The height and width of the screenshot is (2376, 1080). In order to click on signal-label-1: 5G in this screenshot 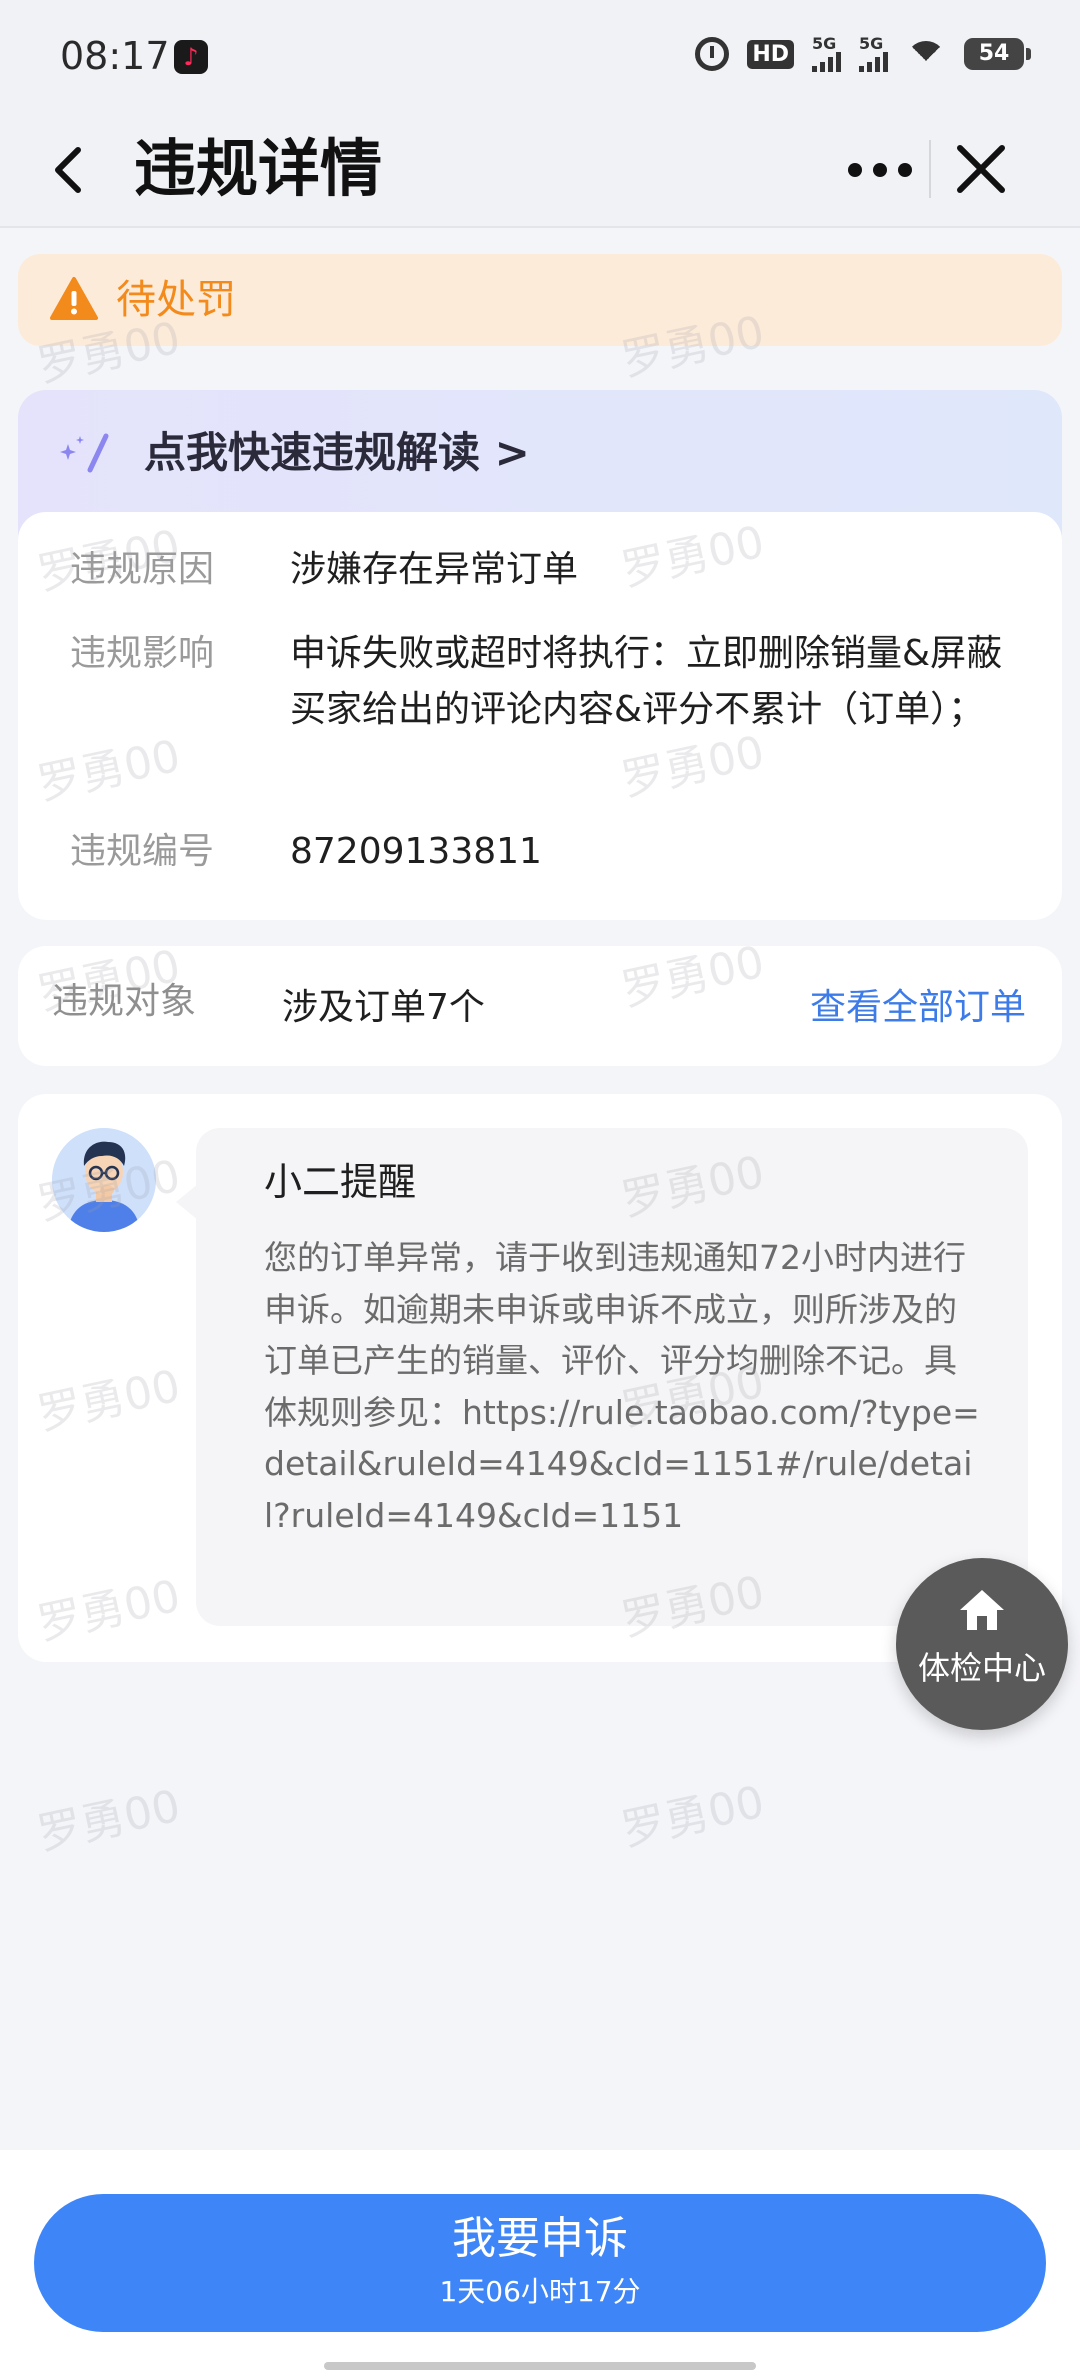, I will do `click(824, 43)`.